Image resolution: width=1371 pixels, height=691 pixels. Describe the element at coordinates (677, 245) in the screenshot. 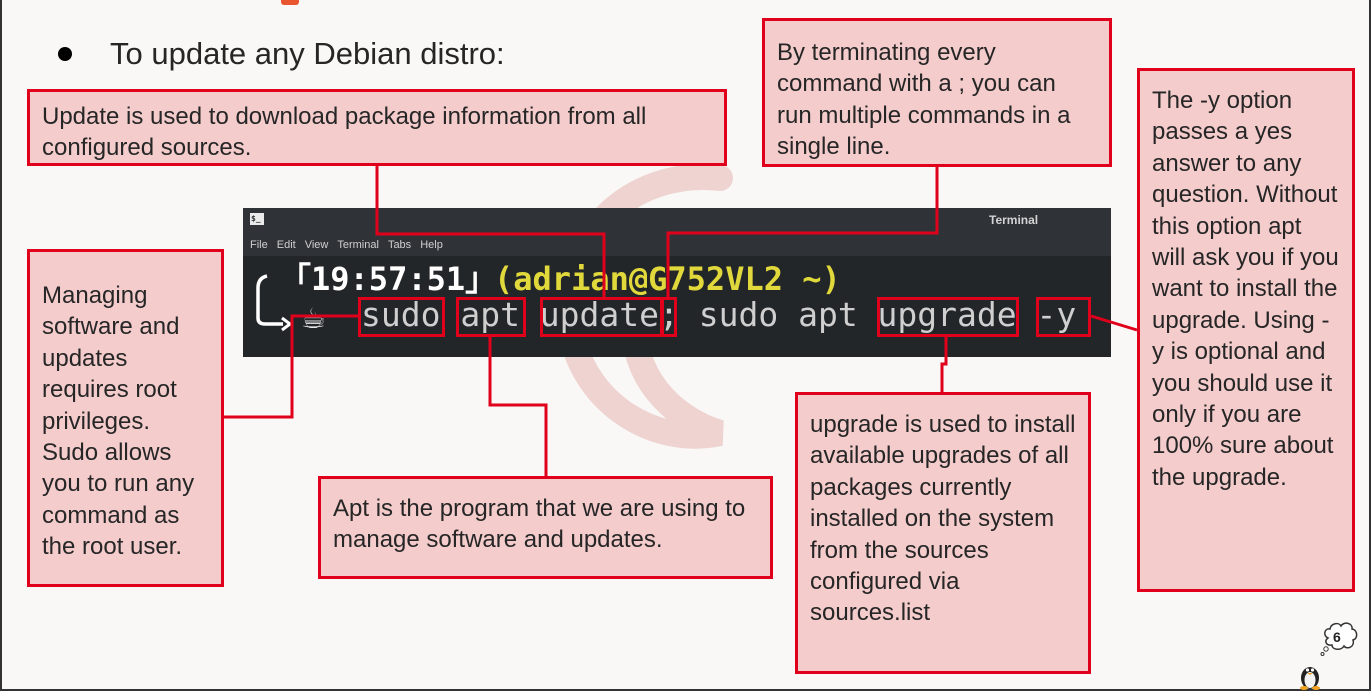

I see `terminal-menubar: File Edit View Terminal Tabs Help` at that location.